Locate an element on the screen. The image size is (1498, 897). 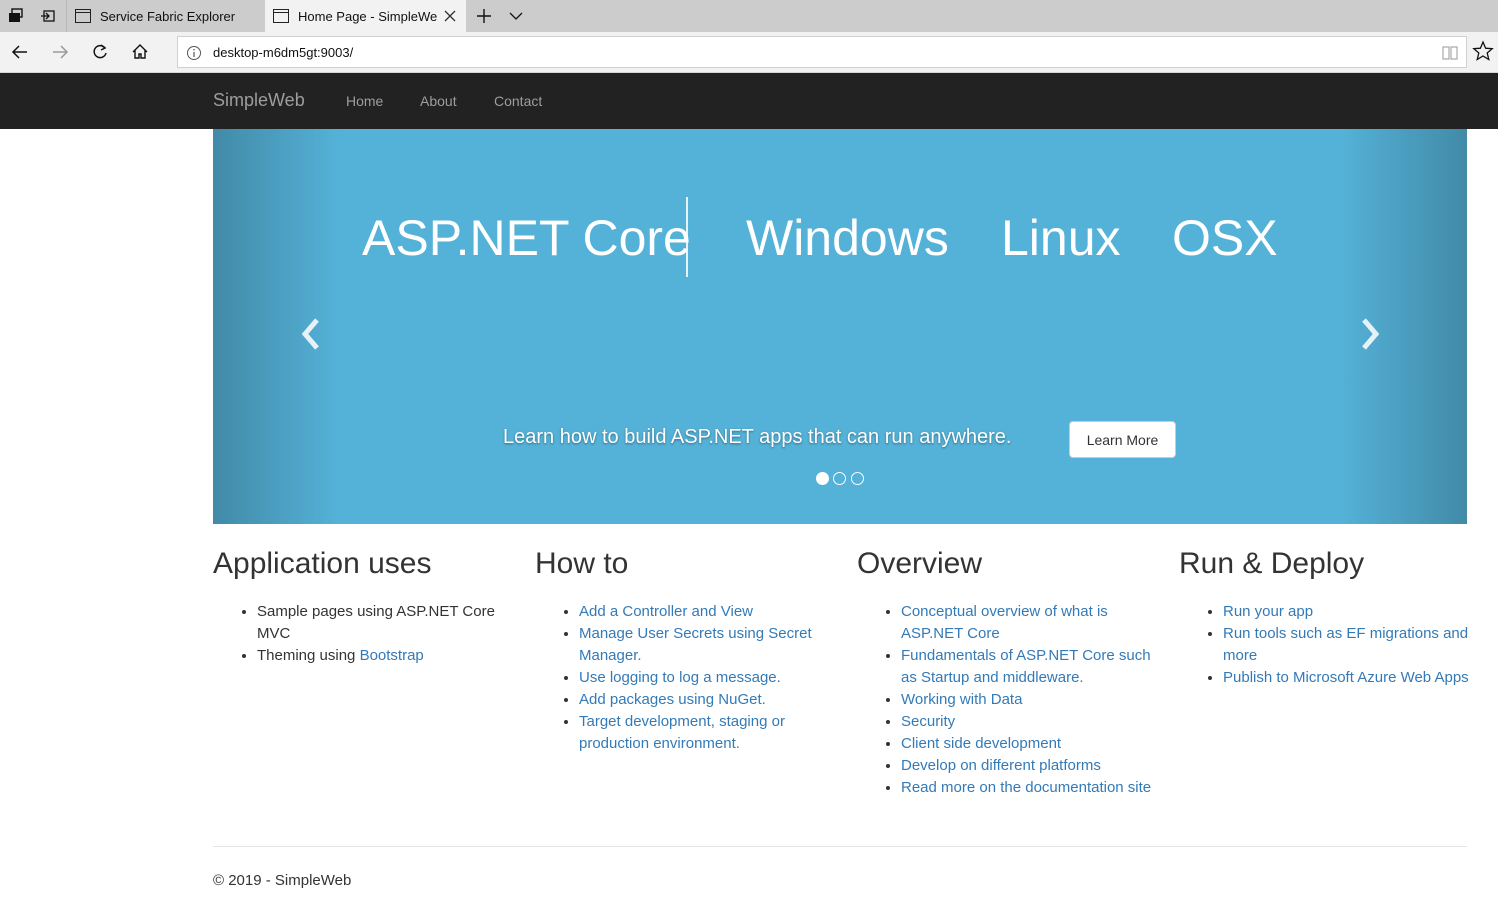
tab-manager-icon is located at coordinates (16, 16).